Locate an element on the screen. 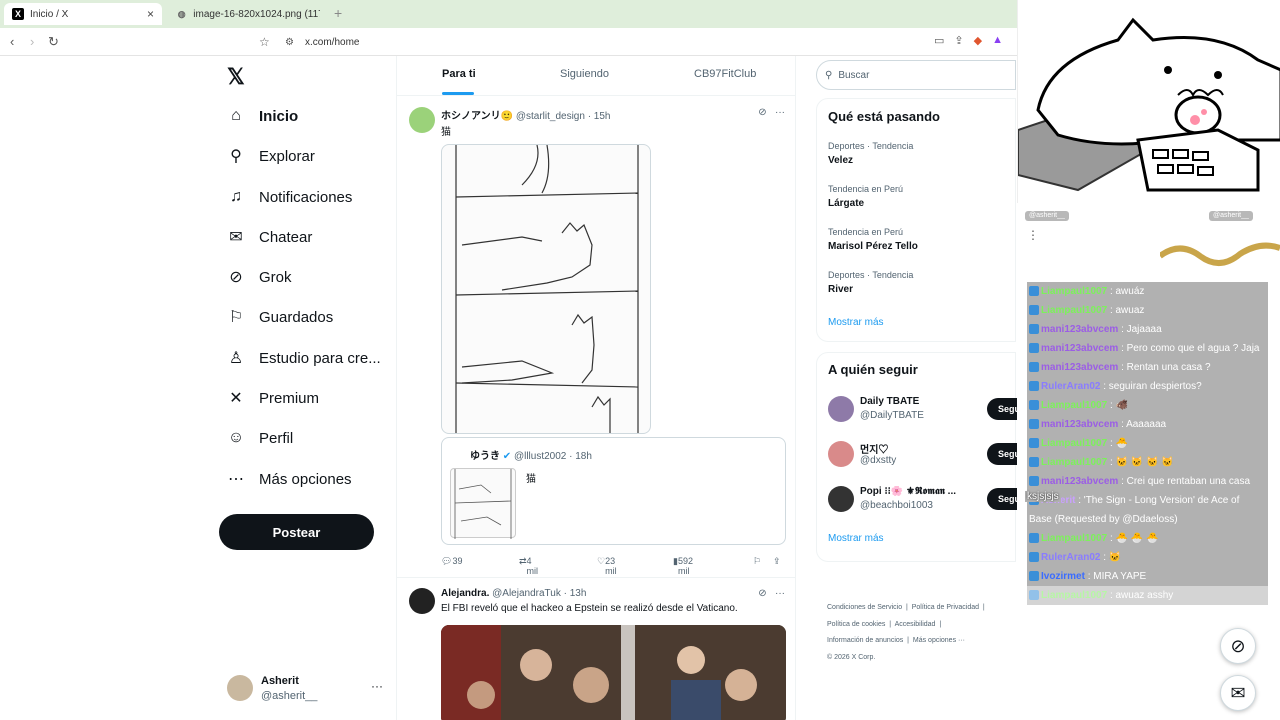  shield-icon: ◆ is located at coordinates (978, 40).